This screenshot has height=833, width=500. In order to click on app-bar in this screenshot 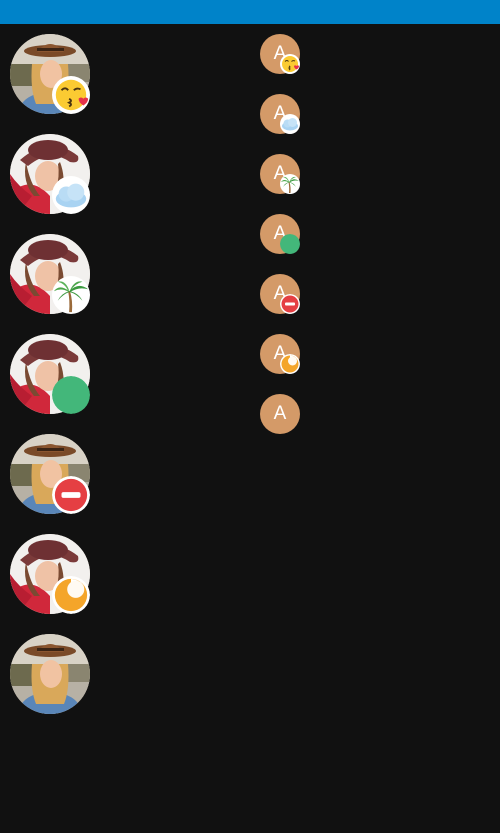, I will do `click(250, 12)`.